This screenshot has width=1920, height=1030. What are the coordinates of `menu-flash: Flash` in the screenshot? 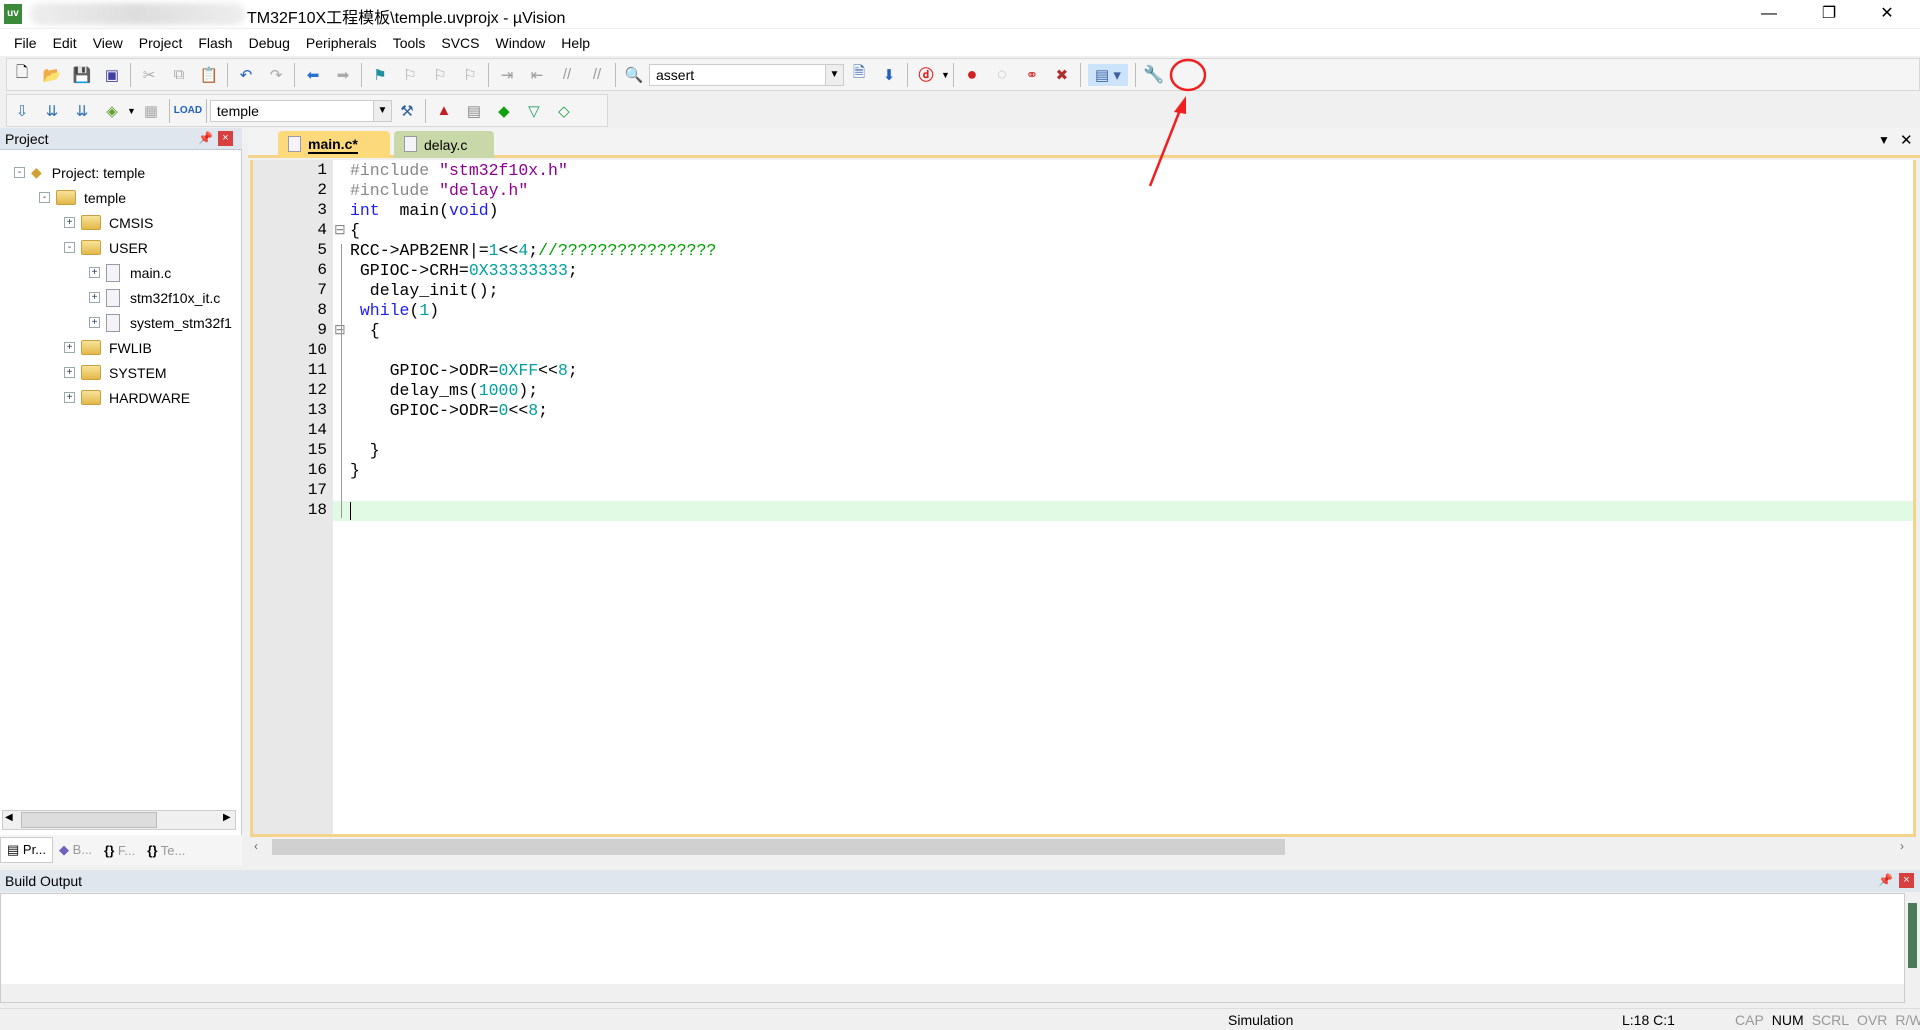 It's located at (215, 43).